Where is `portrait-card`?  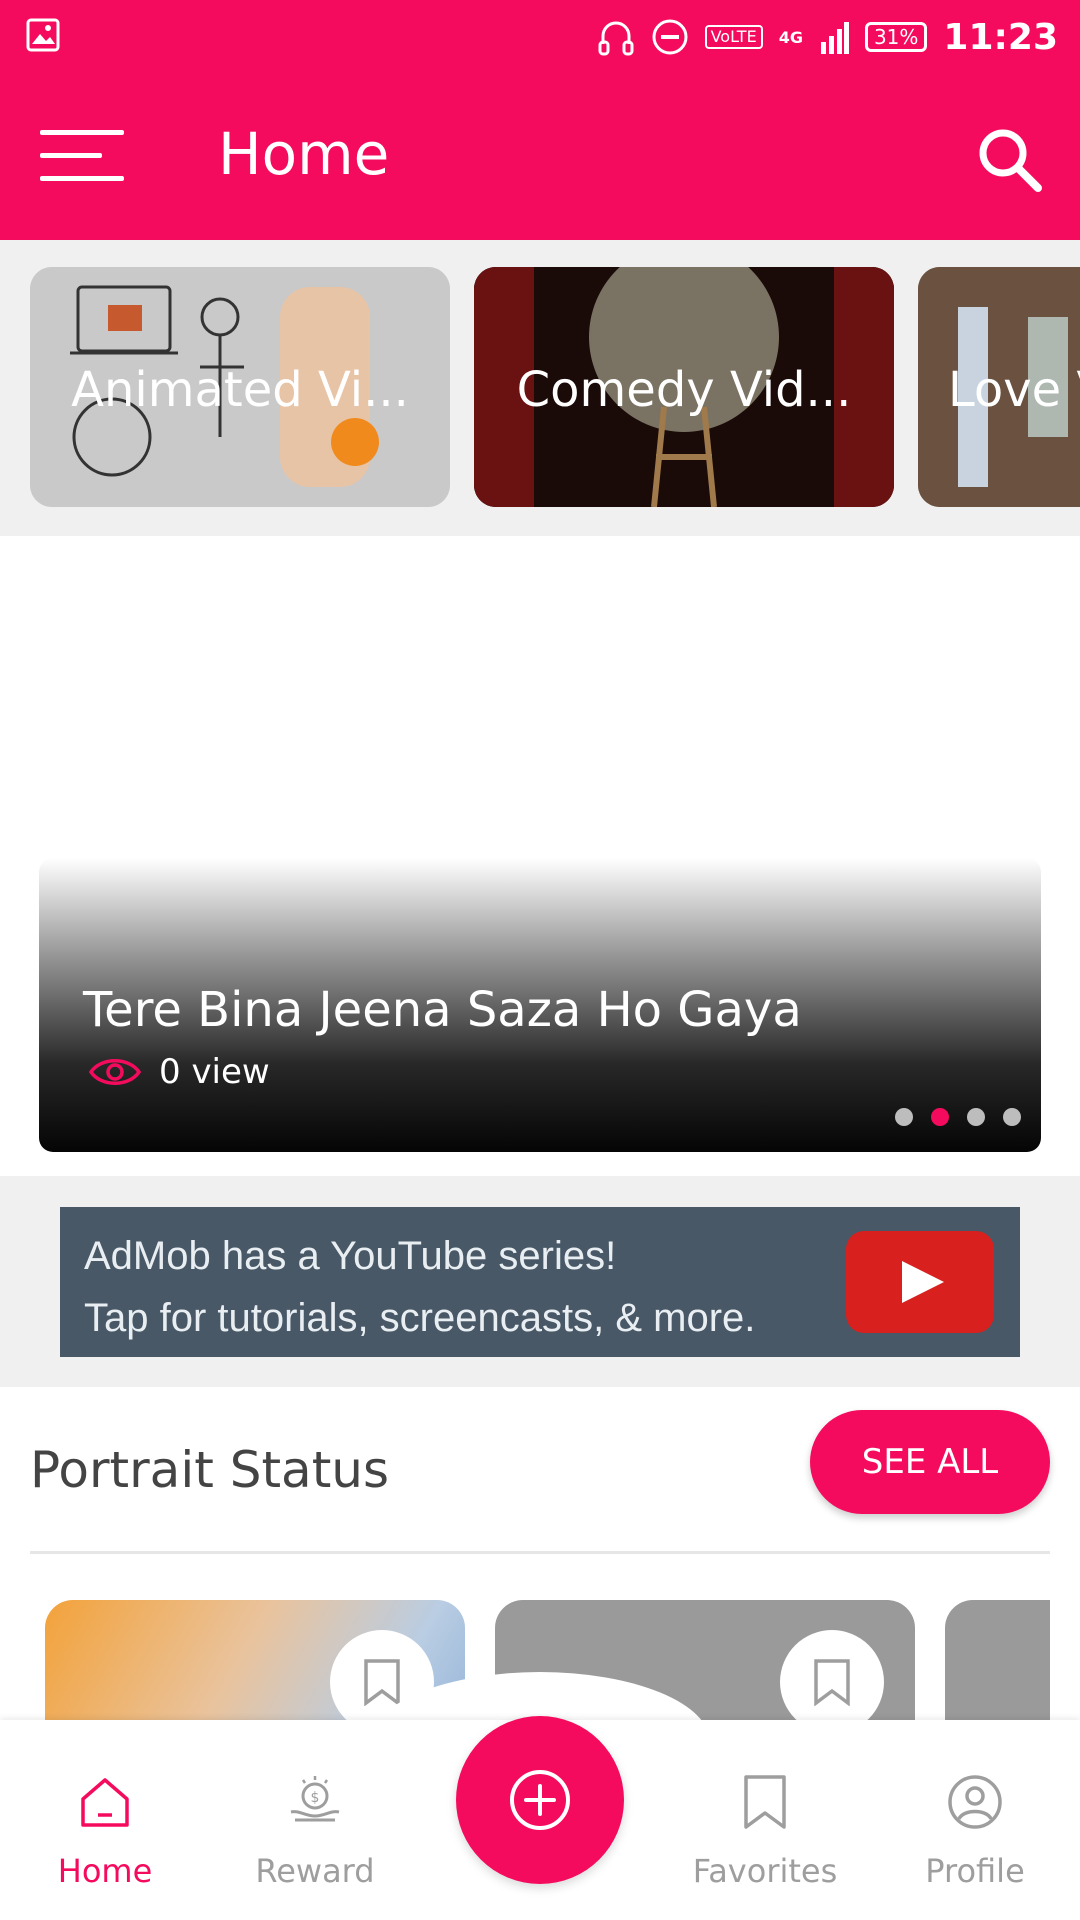
portrait-card is located at coordinates (997, 1661).